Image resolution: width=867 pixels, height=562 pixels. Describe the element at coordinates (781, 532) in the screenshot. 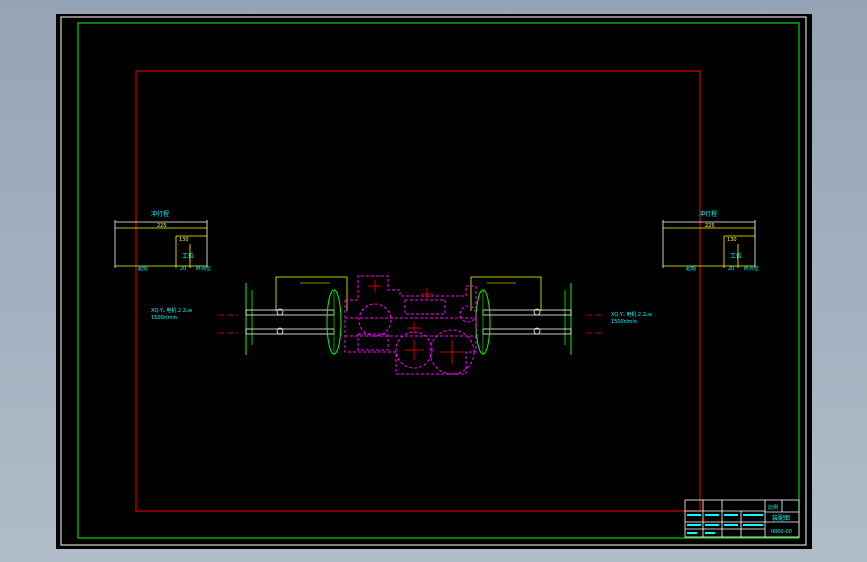

I see `title-block-code: 0000-00` at that location.